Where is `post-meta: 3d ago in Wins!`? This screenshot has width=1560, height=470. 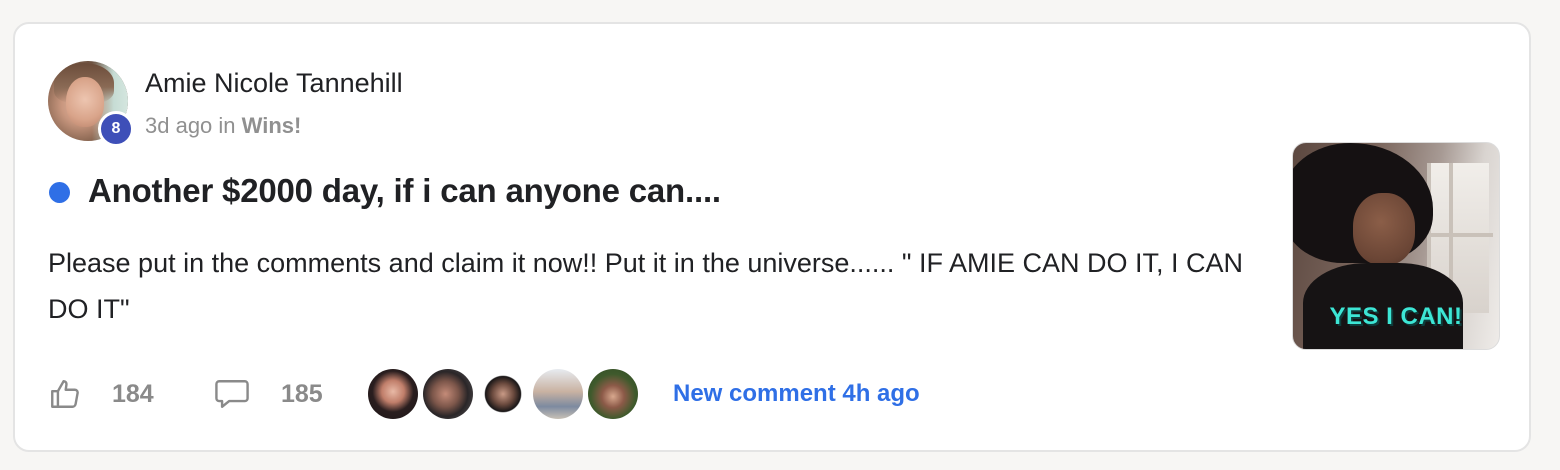 post-meta: 3d ago in Wins! is located at coordinates (223, 126).